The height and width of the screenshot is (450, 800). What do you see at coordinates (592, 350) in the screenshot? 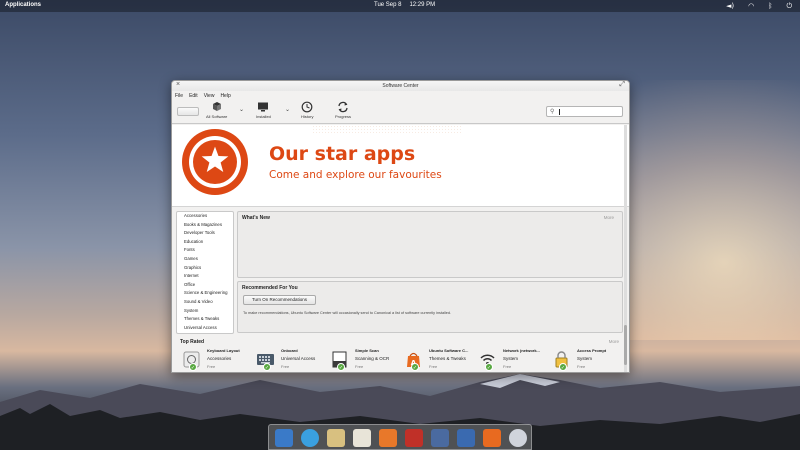
I see `app-name: Access Prompt` at bounding box center [592, 350].